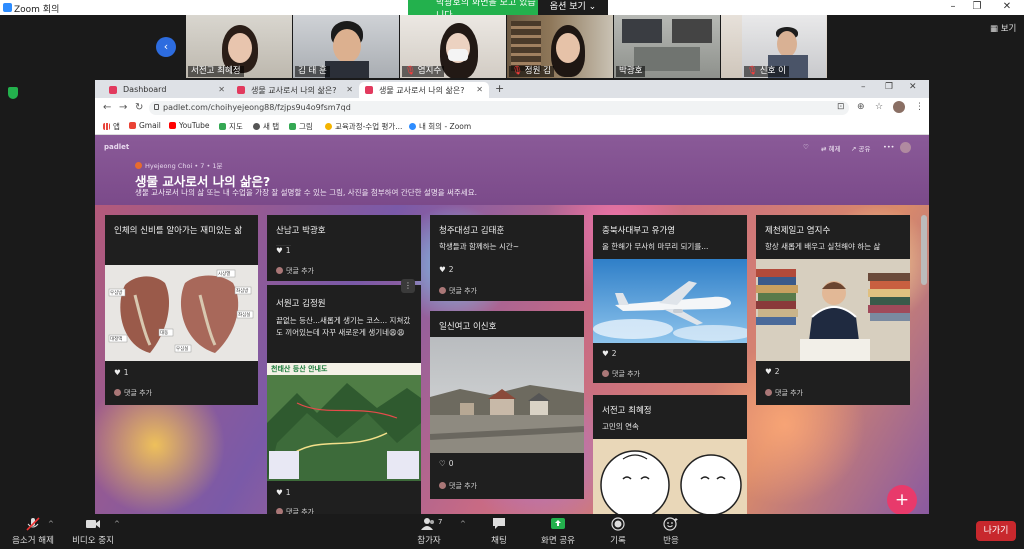 This screenshot has width=1024, height=549. I want to click on leave-meeting-button: 나가기, so click(996, 531).